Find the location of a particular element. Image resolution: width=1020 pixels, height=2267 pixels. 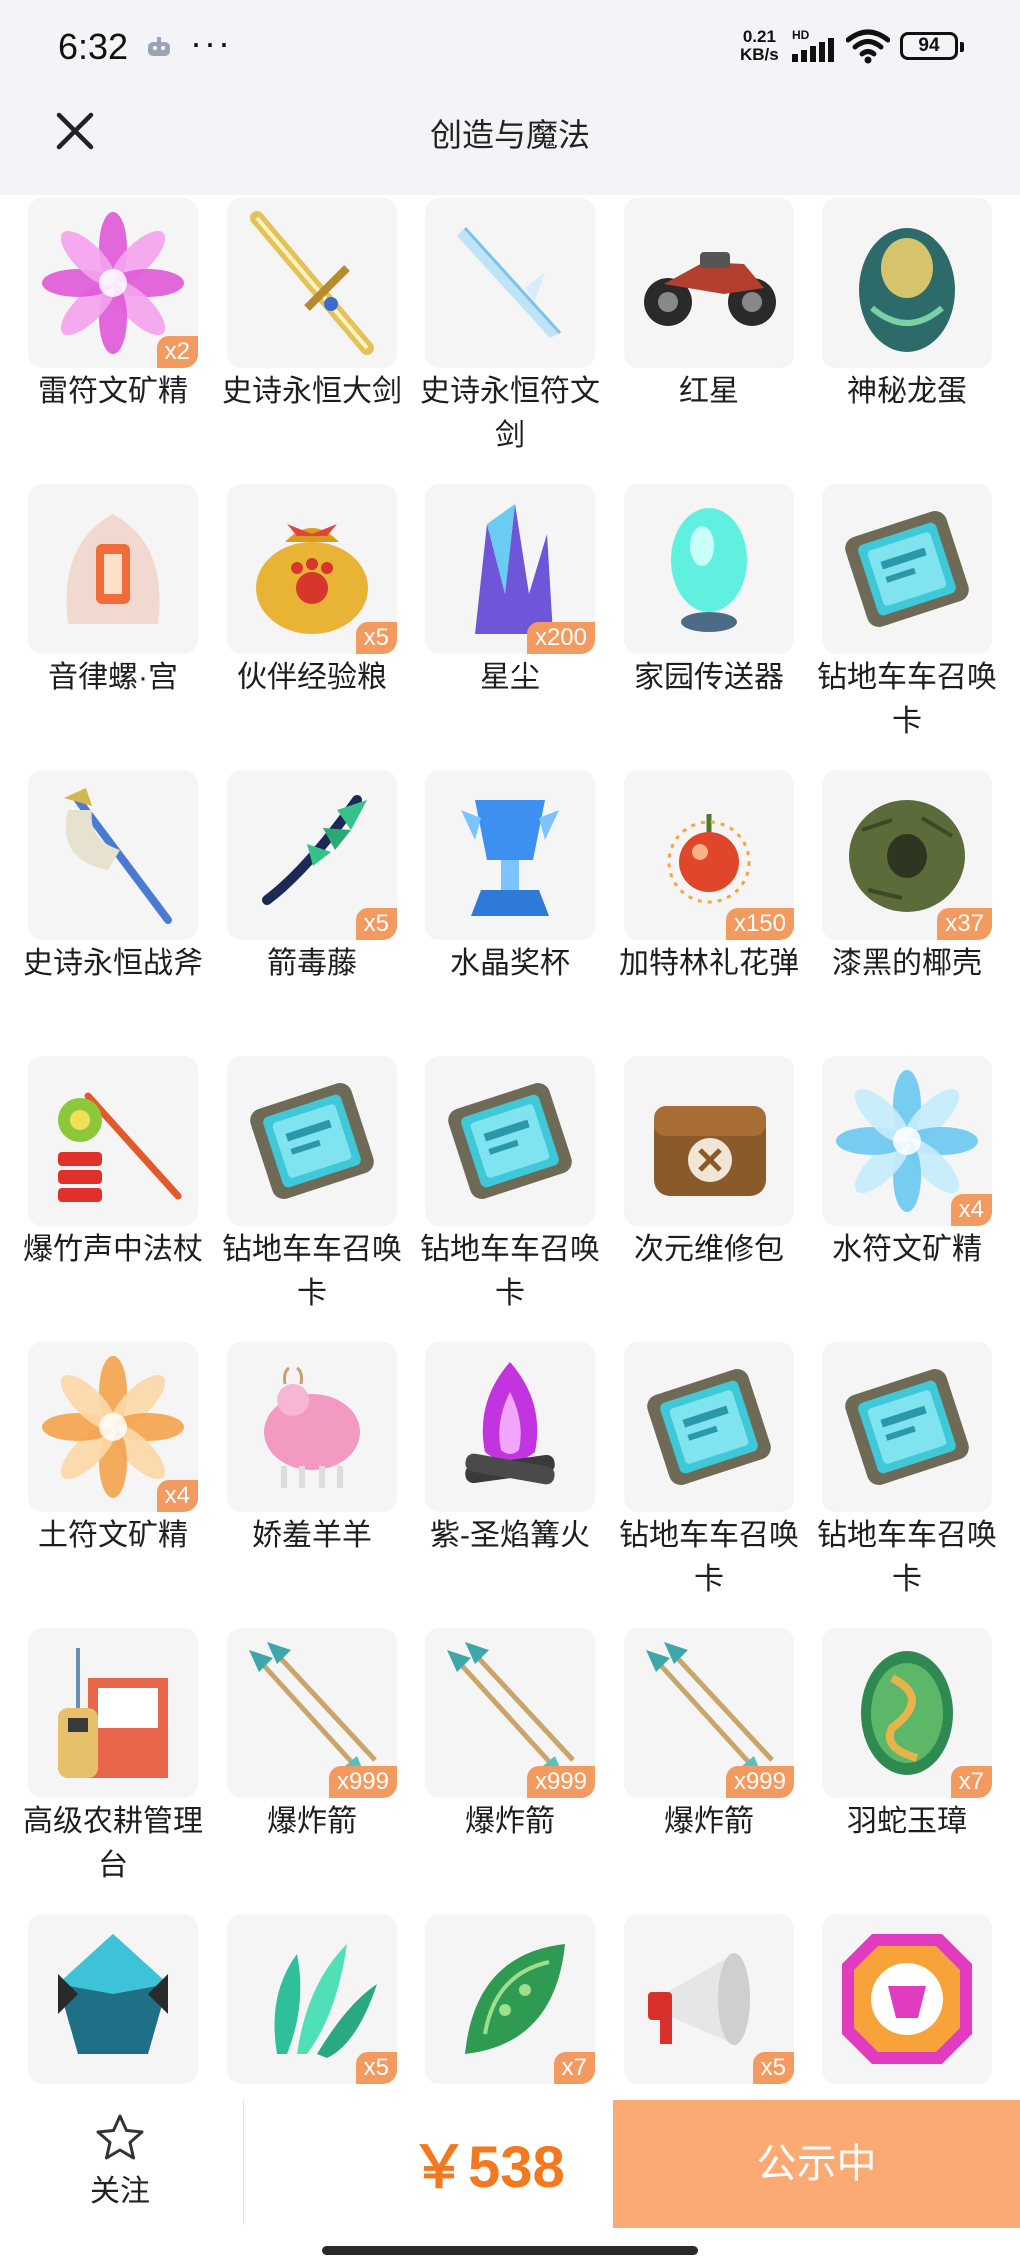

item-name: 次元维修包 is located at coordinates (709, 1249).